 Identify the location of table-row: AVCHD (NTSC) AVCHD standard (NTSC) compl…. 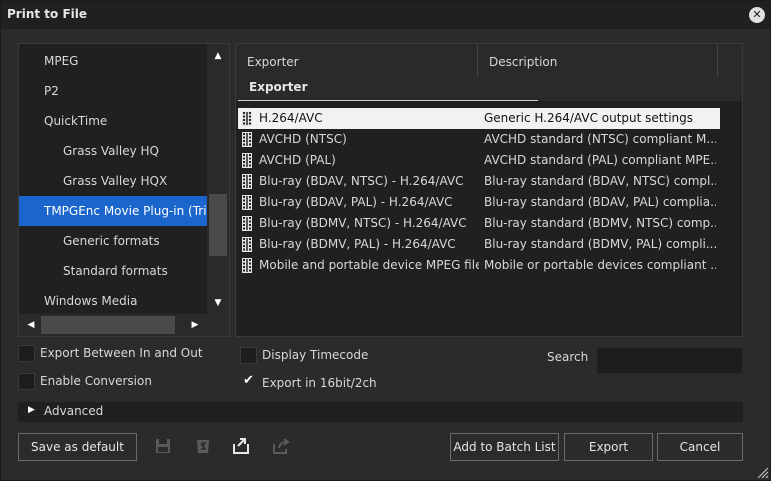
(479, 139).